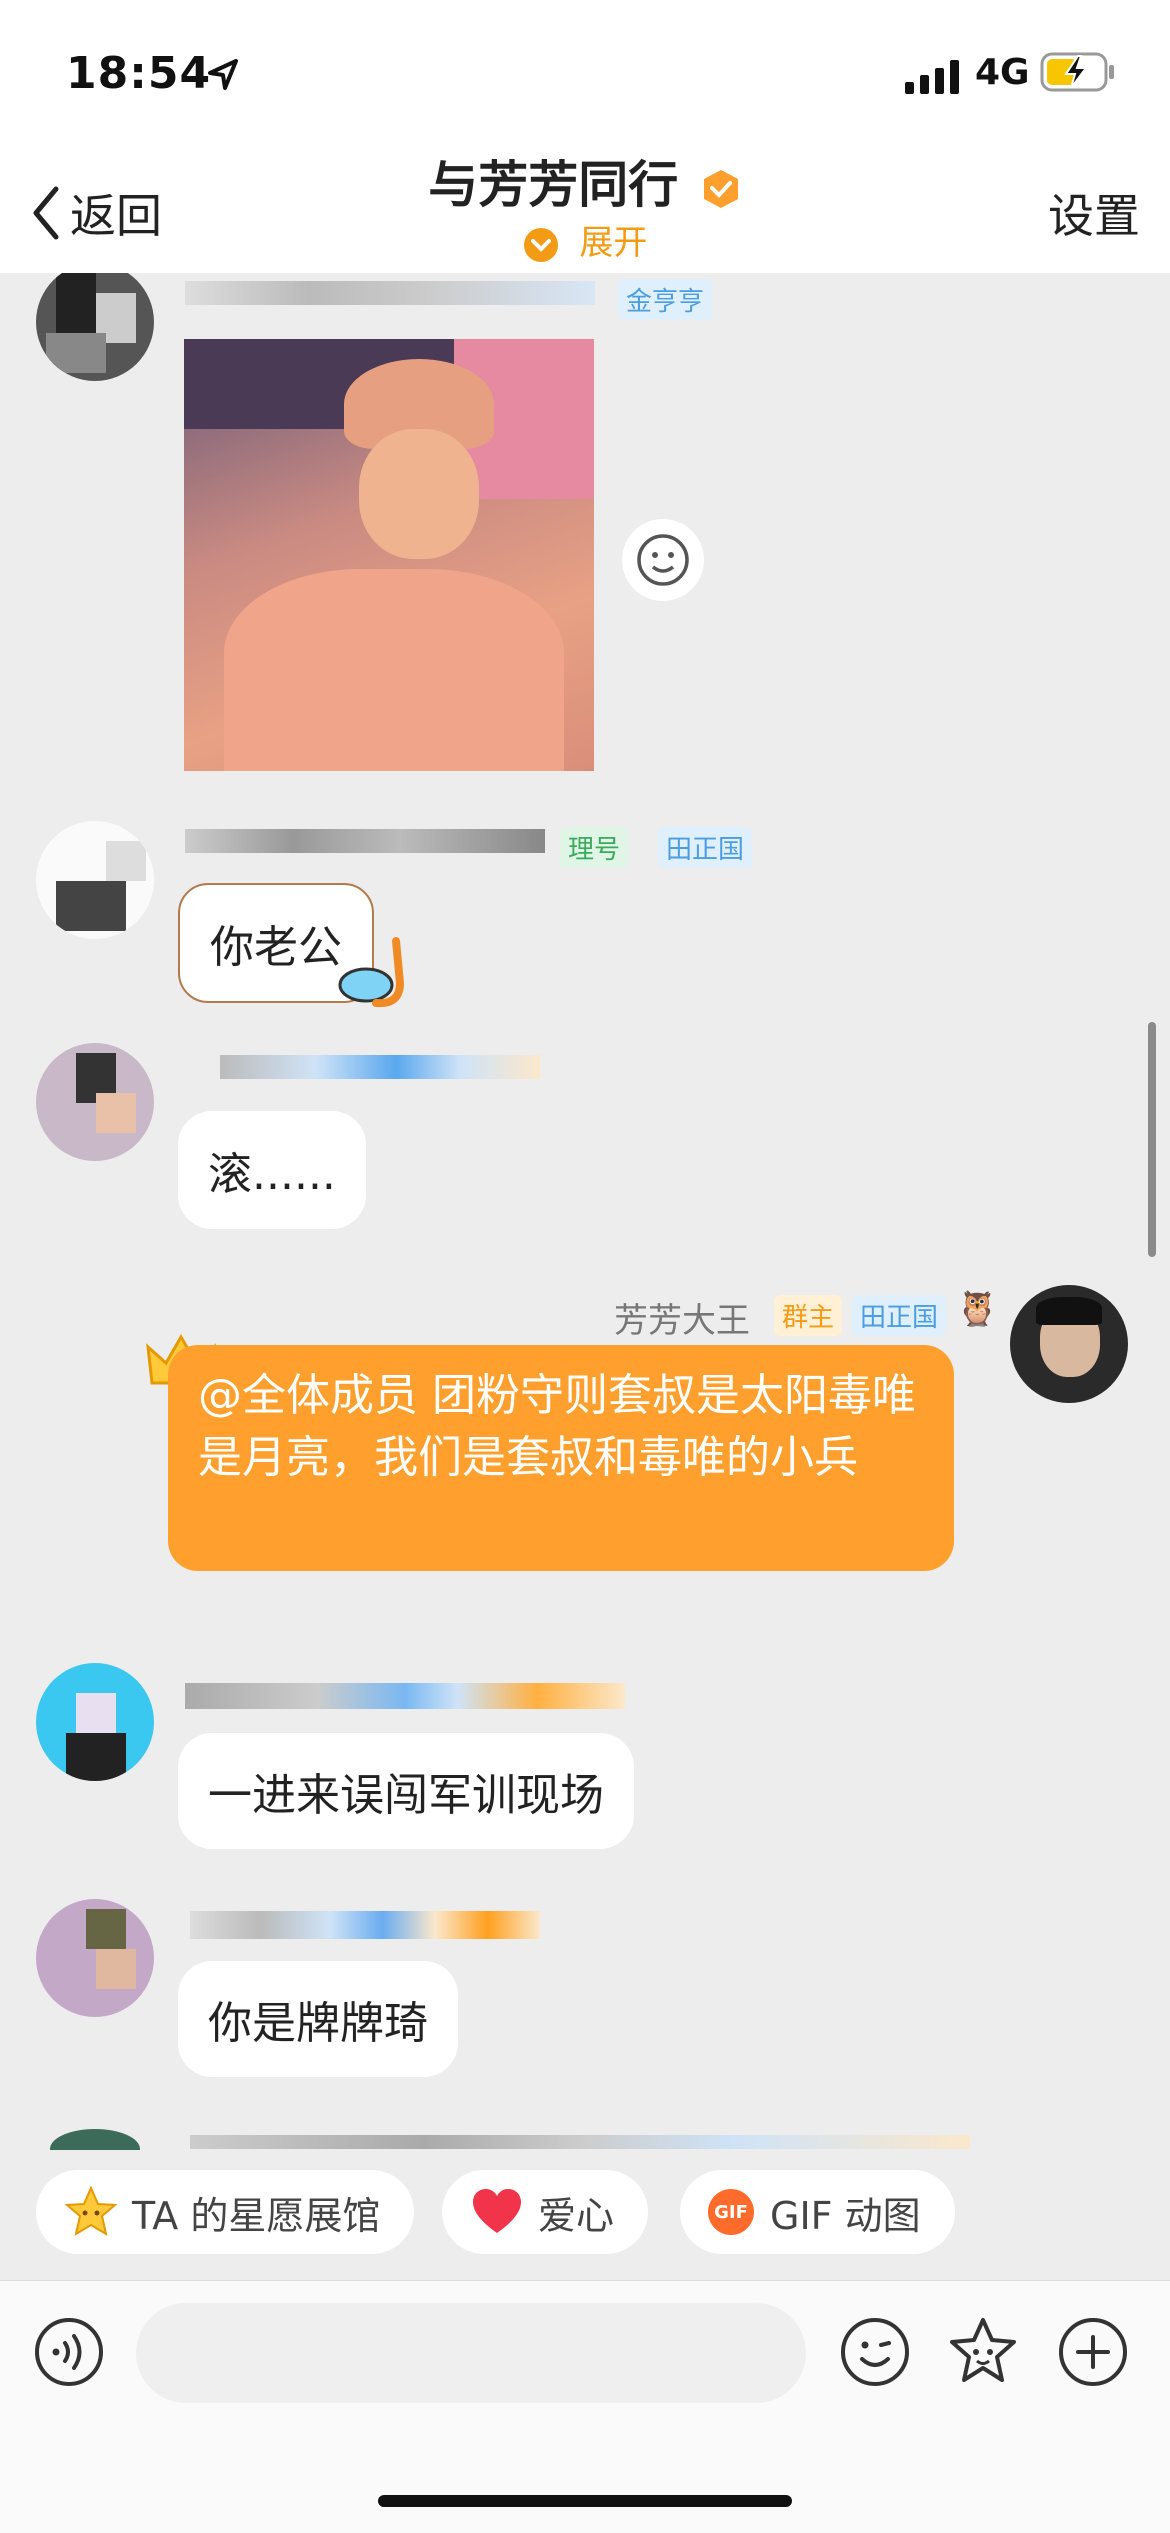  What do you see at coordinates (932, 77) in the screenshot?
I see `signal-icon` at bounding box center [932, 77].